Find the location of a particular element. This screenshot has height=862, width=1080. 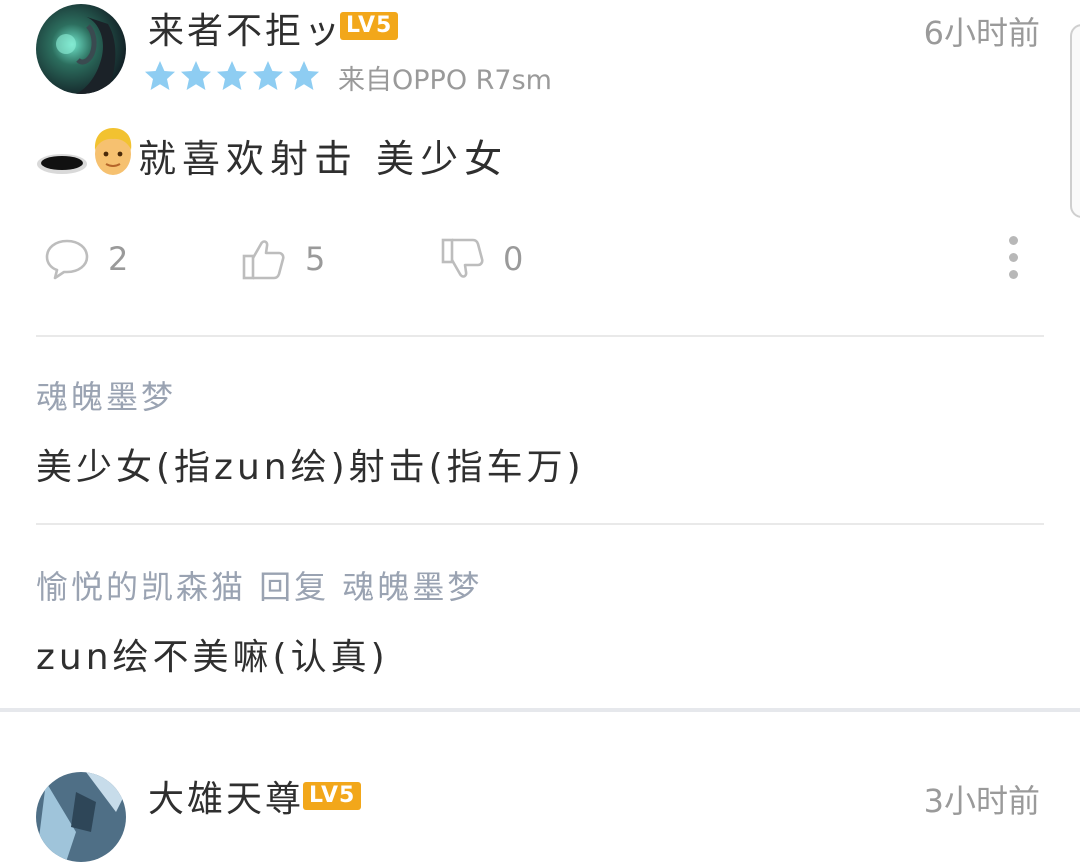

reply-author: 愉悦的凯森猫 回复 魂魄墨梦 is located at coordinates (259, 585).